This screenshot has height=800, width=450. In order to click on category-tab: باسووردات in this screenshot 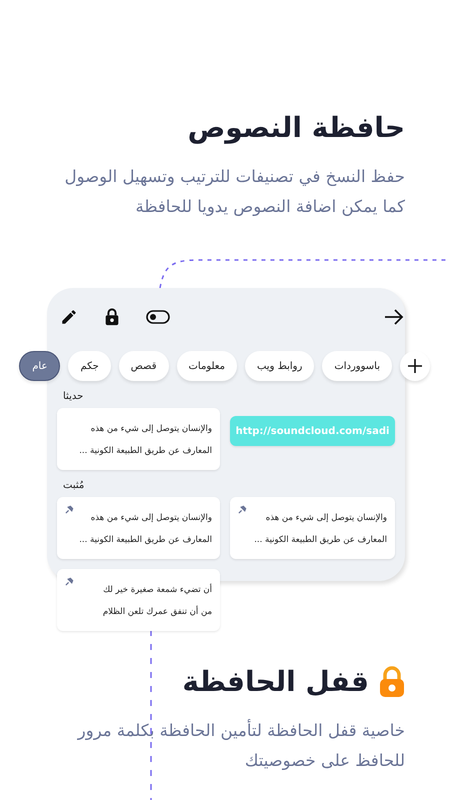, I will do `click(357, 366)`.